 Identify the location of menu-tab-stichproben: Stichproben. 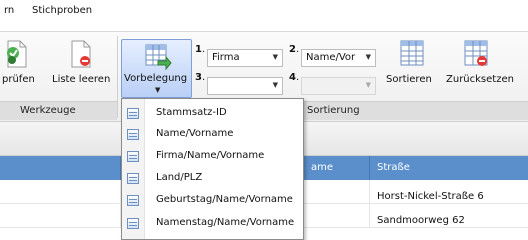
(62, 10).